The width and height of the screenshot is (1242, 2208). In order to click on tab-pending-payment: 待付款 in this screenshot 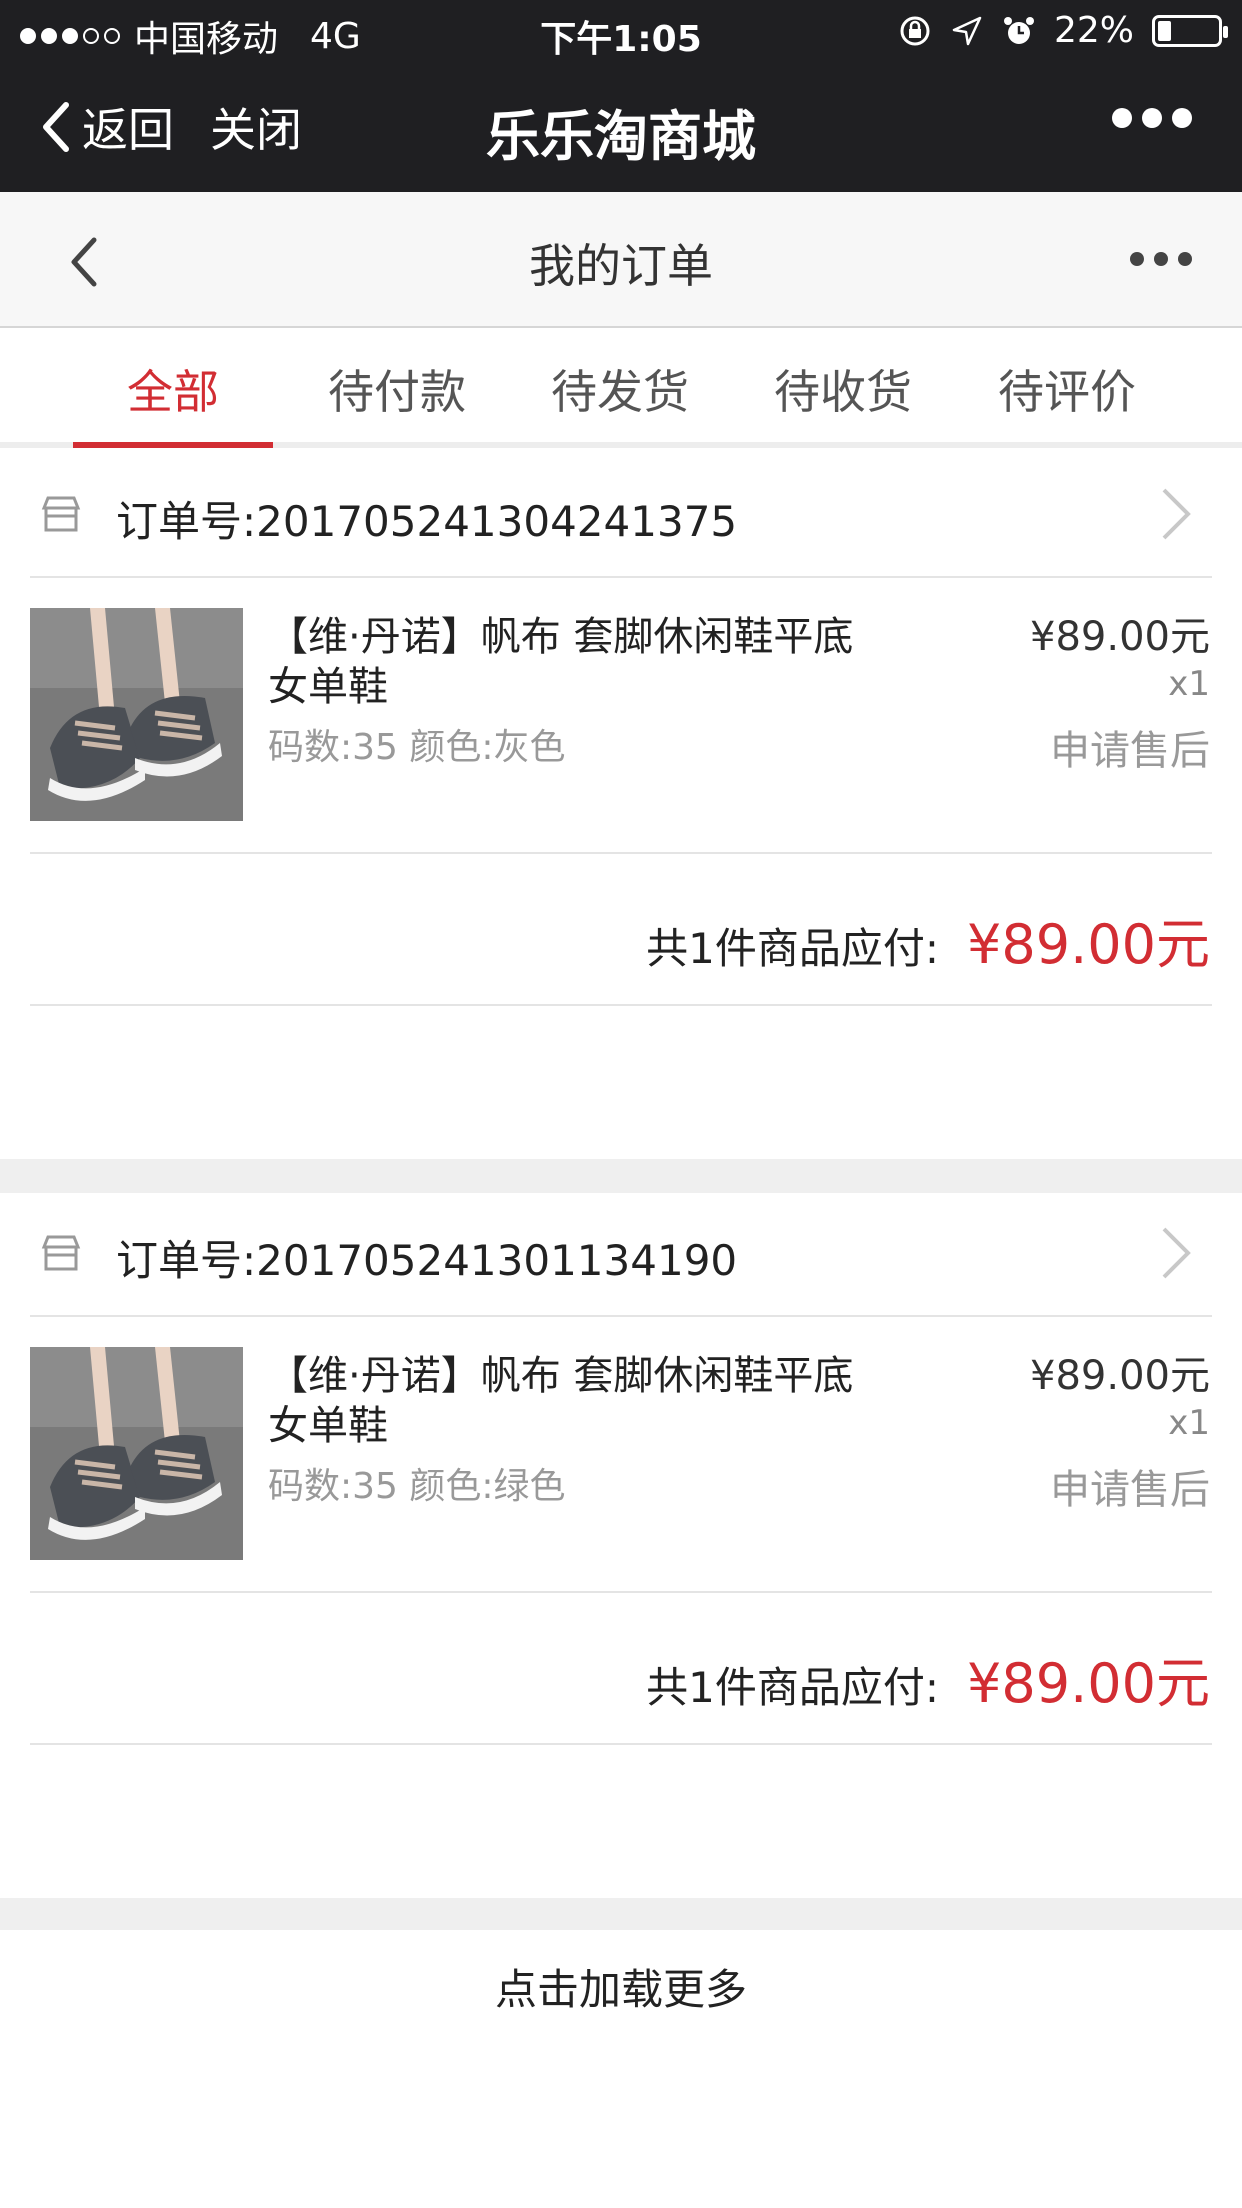, I will do `click(397, 402)`.